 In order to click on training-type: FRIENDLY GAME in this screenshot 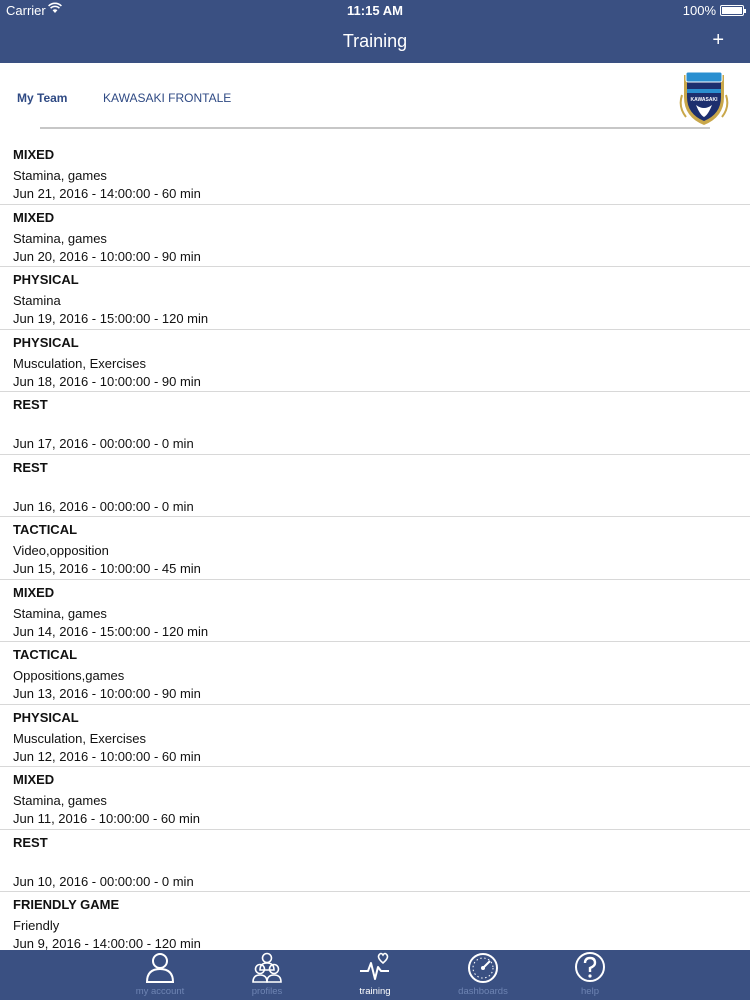, I will do `click(66, 904)`.